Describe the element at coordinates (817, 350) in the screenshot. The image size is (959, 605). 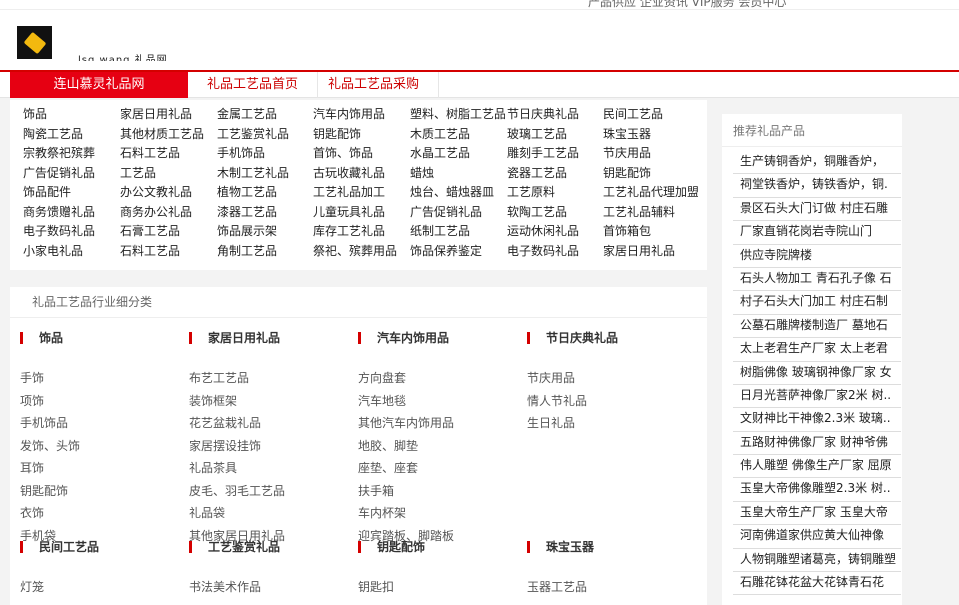
I see `recommended-product-link: 太上老君生产厂家 太上老君` at that location.